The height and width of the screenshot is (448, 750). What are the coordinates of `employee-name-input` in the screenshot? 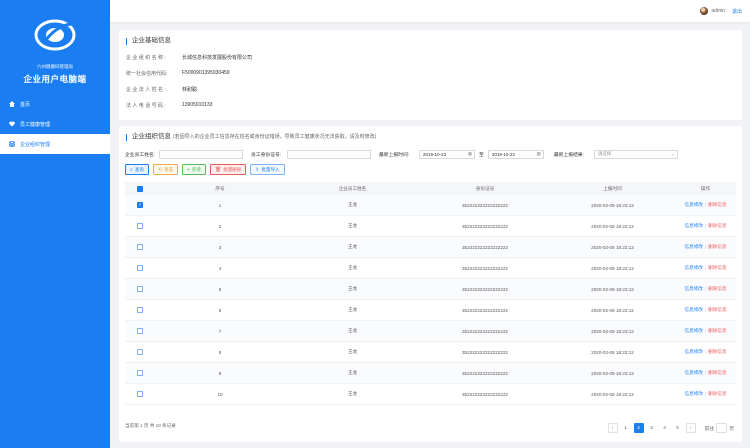 It's located at (201, 154).